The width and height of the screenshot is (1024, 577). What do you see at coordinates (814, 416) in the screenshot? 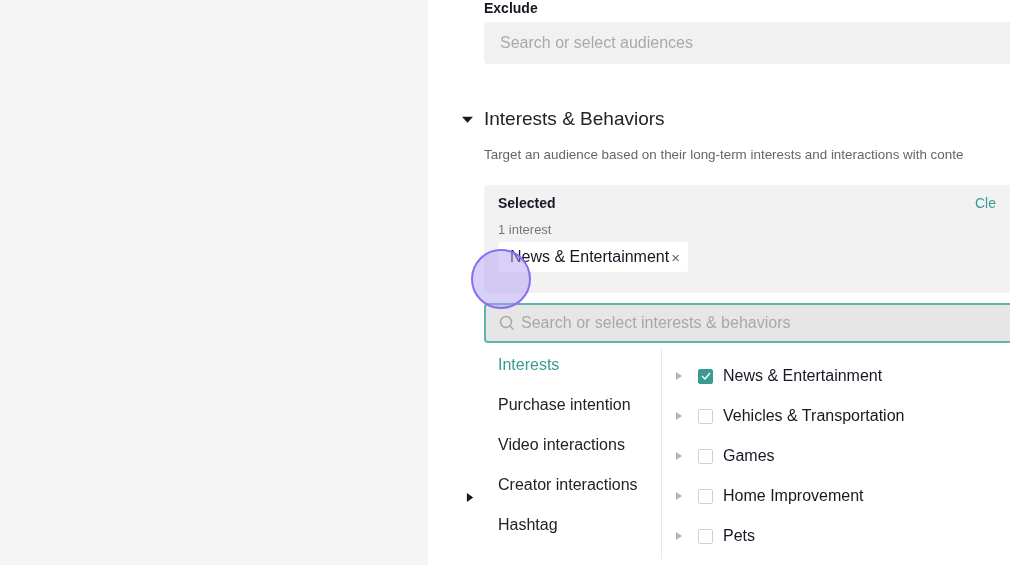
I see `option-label: Vehicles & Transportation` at bounding box center [814, 416].